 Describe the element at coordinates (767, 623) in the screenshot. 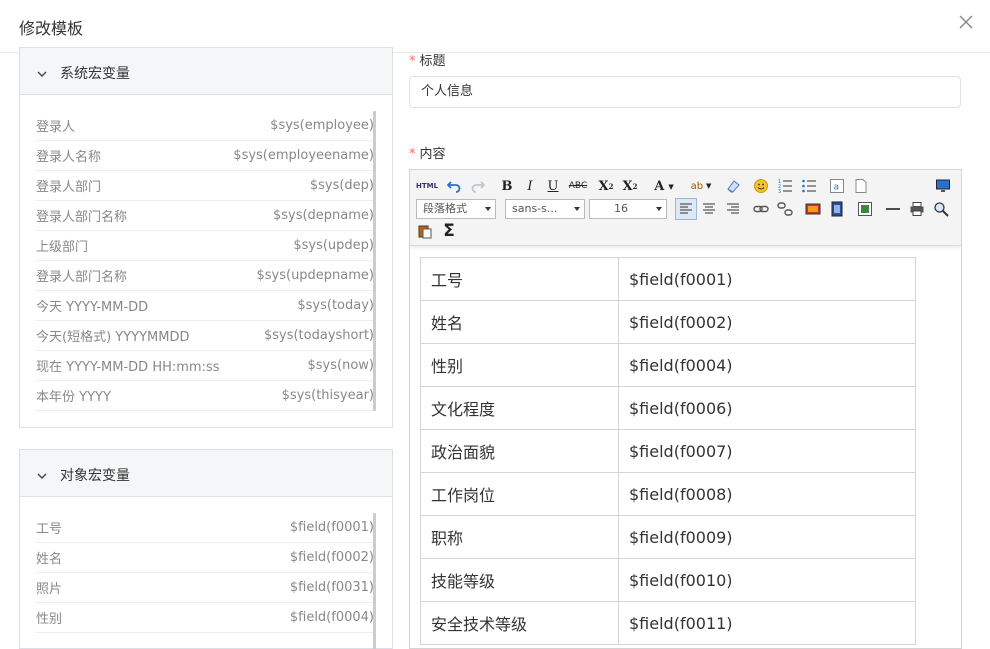

I see `field-value-cell: $field(f0011)` at that location.